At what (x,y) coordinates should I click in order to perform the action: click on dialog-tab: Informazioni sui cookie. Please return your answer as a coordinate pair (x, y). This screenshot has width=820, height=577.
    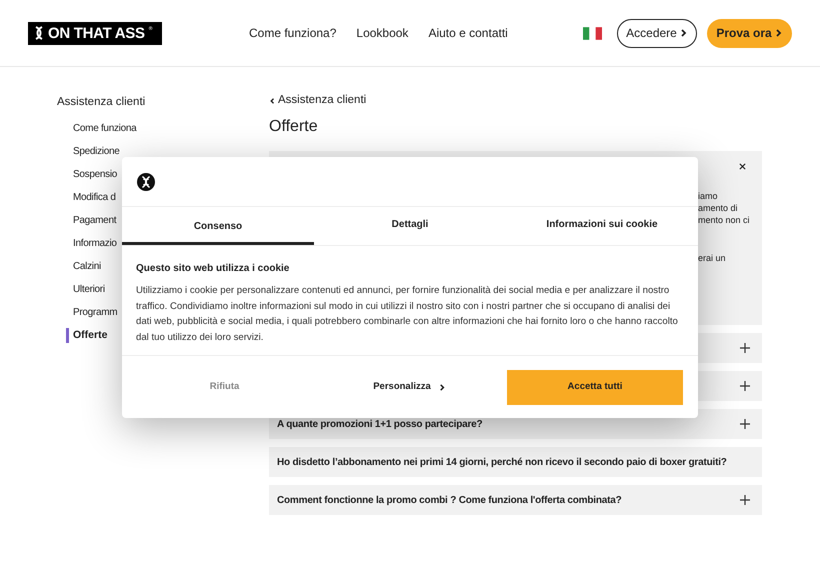
    Looking at the image, I should click on (602, 226).